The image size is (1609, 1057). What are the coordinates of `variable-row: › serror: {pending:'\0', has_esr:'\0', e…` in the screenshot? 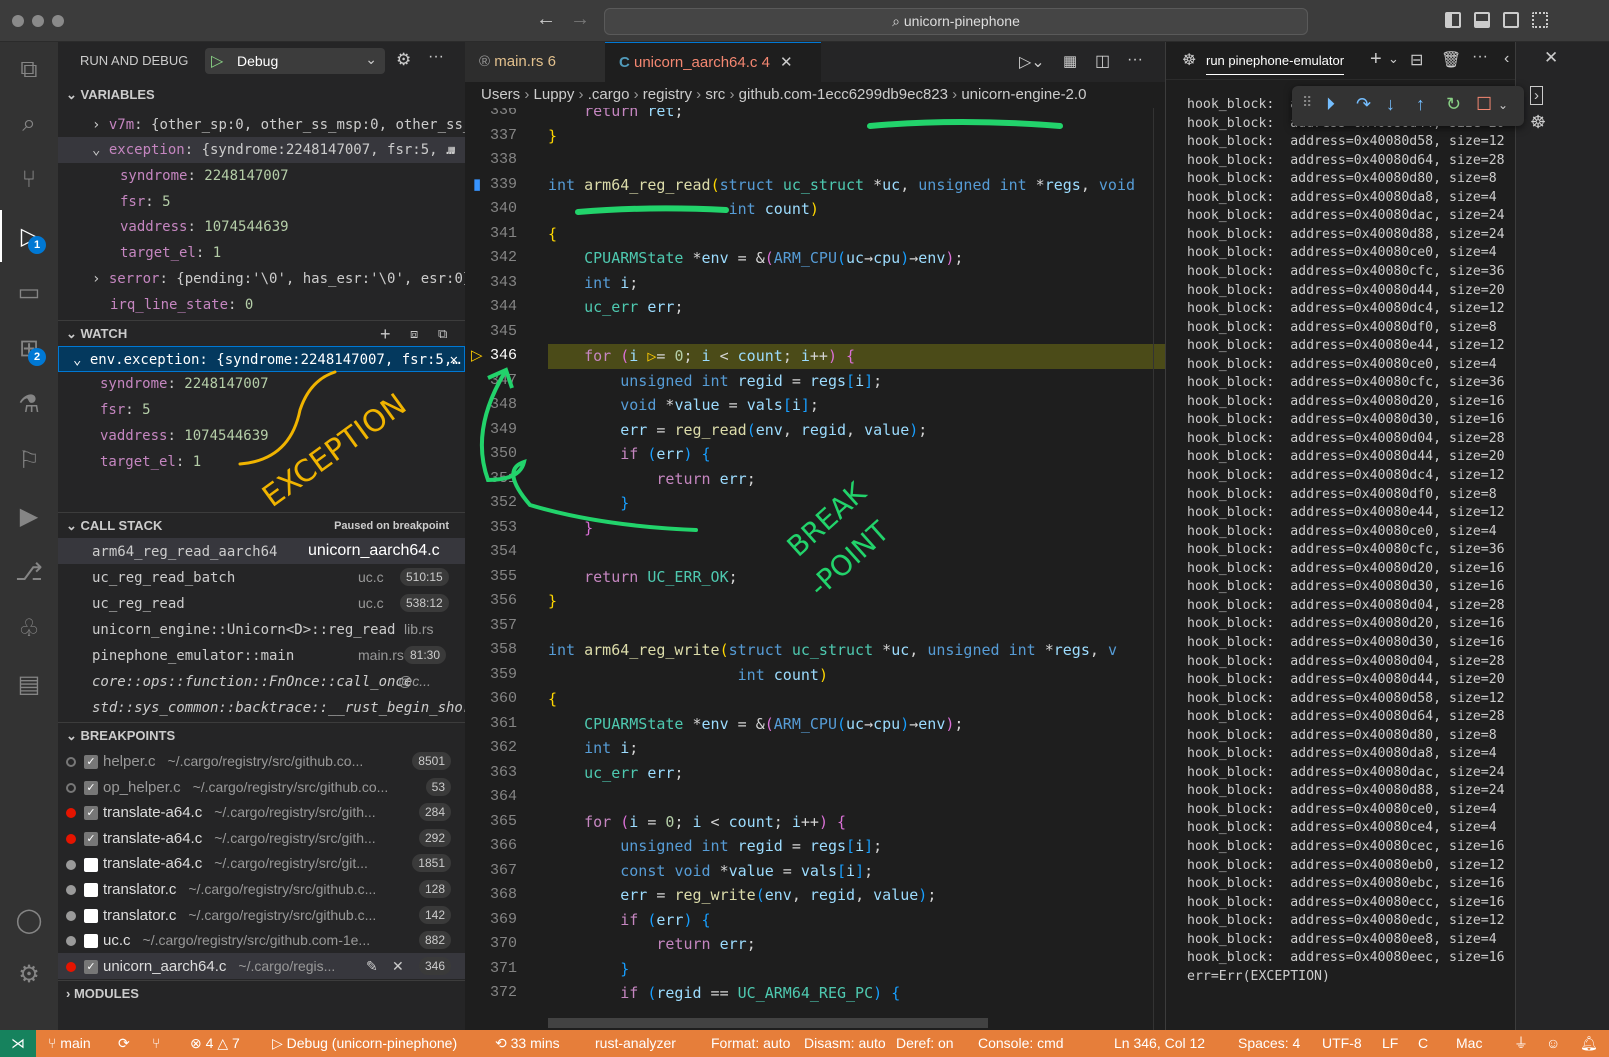 It's located at (261, 279).